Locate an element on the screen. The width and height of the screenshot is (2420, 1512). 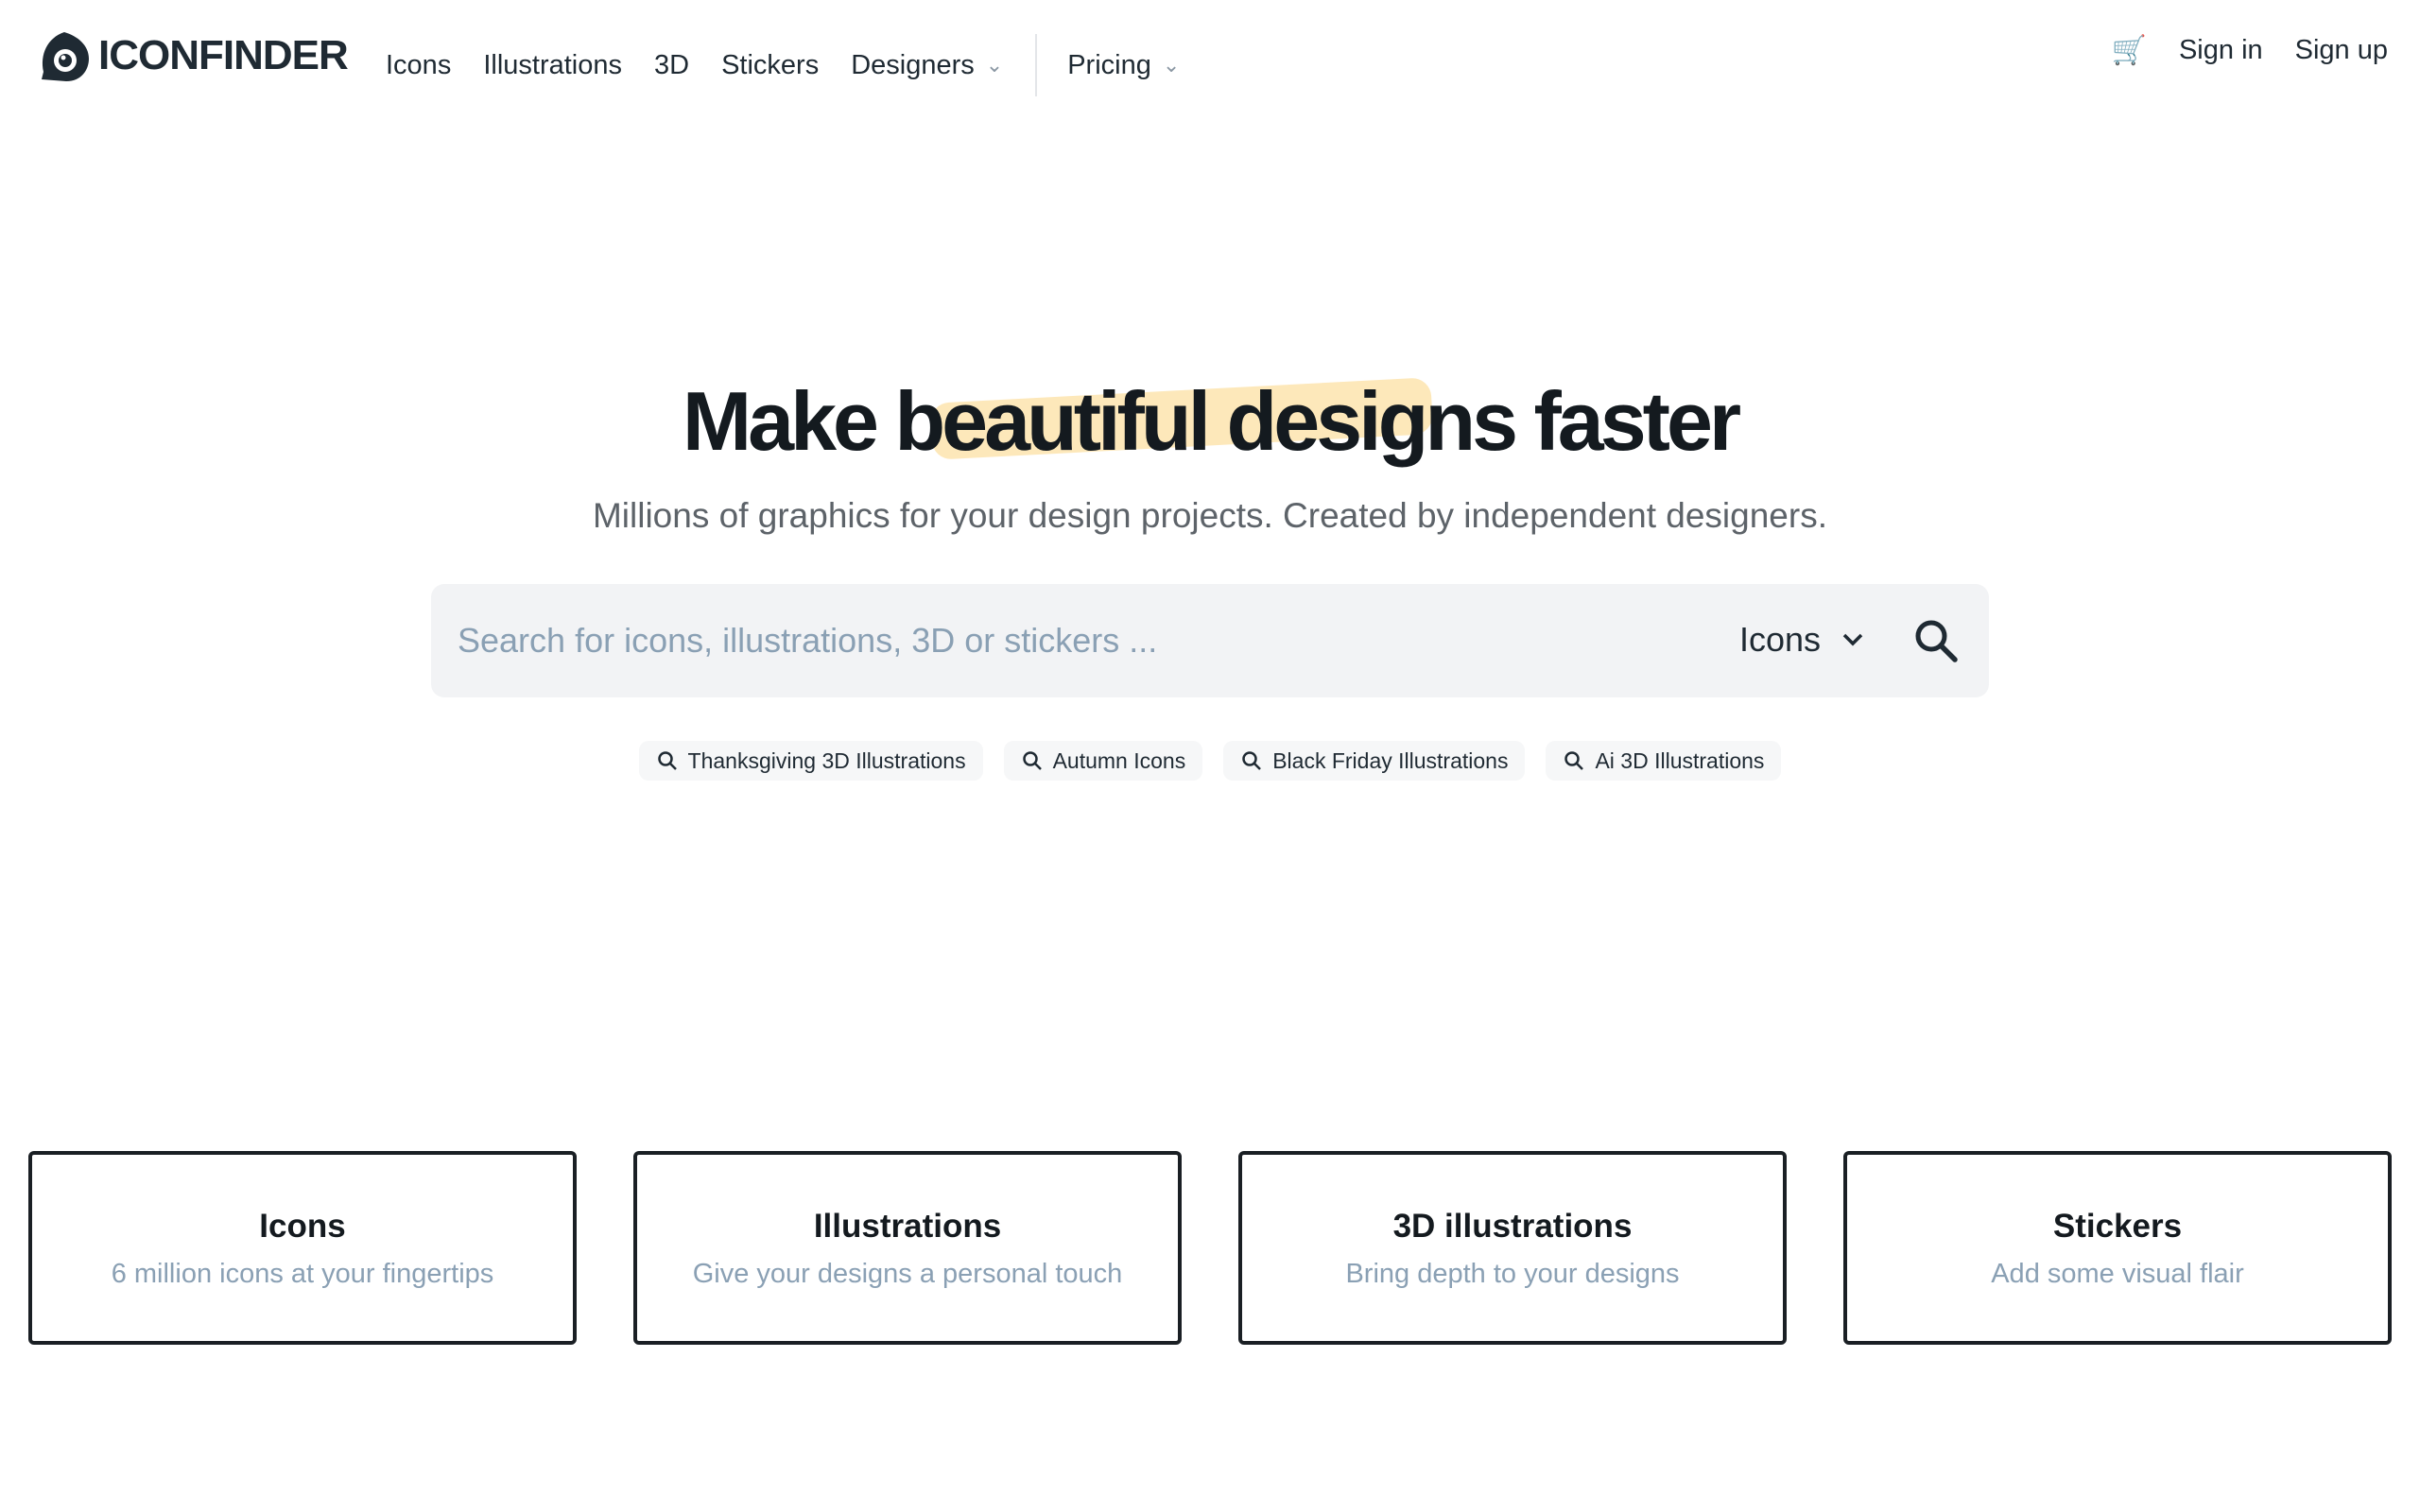
suggestion-chip: Thanksgiving 3D Illustrations is located at coordinates (810, 761).